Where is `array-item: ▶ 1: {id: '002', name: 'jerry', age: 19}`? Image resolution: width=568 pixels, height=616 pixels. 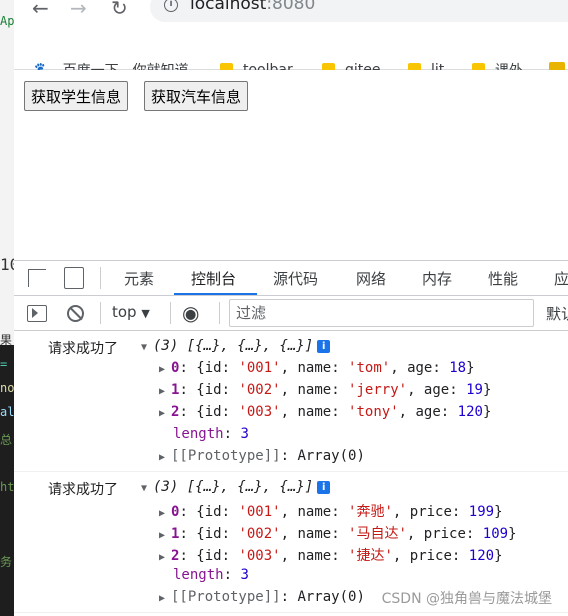
array-item: ▶ 1: {id: '002', name: 'jerry', age: 19} is located at coordinates (325, 392).